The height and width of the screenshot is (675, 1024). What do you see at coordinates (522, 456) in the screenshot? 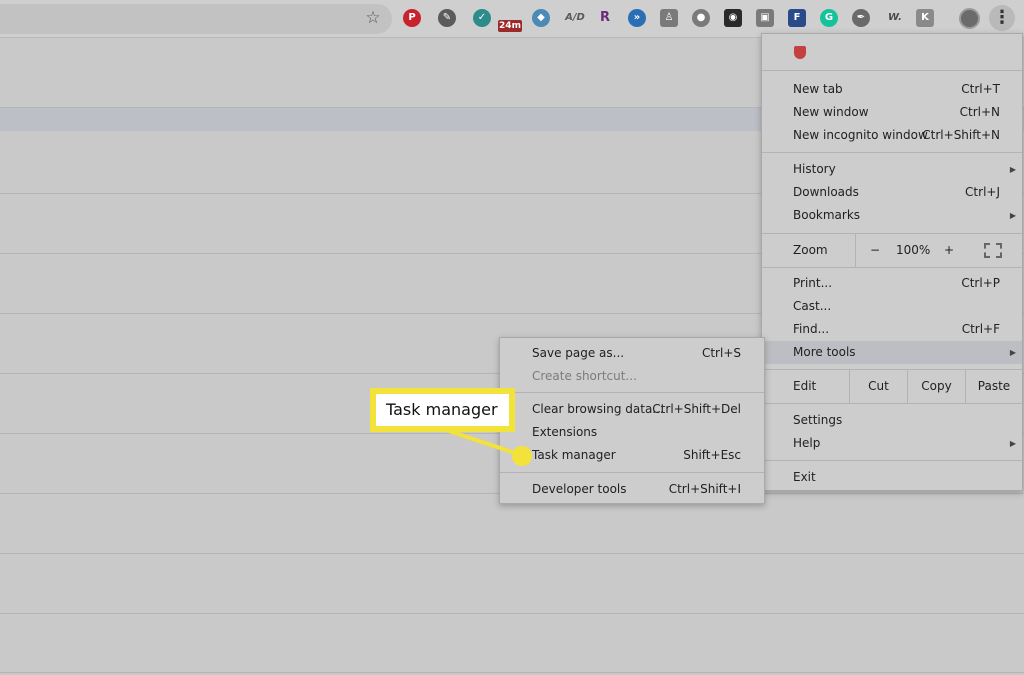
I see `callout-dot` at bounding box center [522, 456].